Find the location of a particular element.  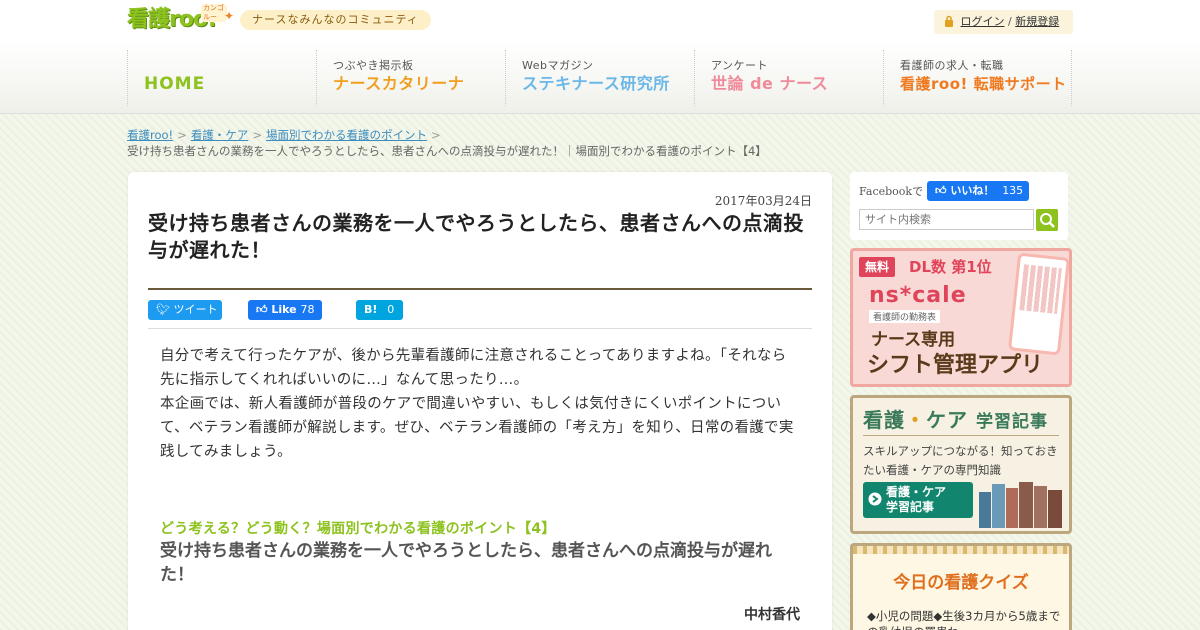

logo-sparkle-icon: ✦ is located at coordinates (229, 16).